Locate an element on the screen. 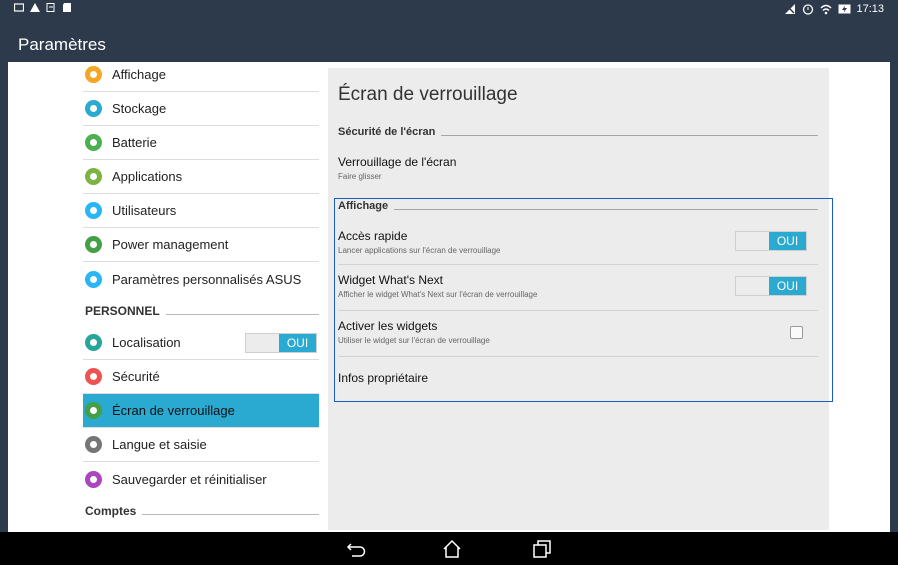 The width and height of the screenshot is (898, 565). nav-bar is located at coordinates (449, 548).